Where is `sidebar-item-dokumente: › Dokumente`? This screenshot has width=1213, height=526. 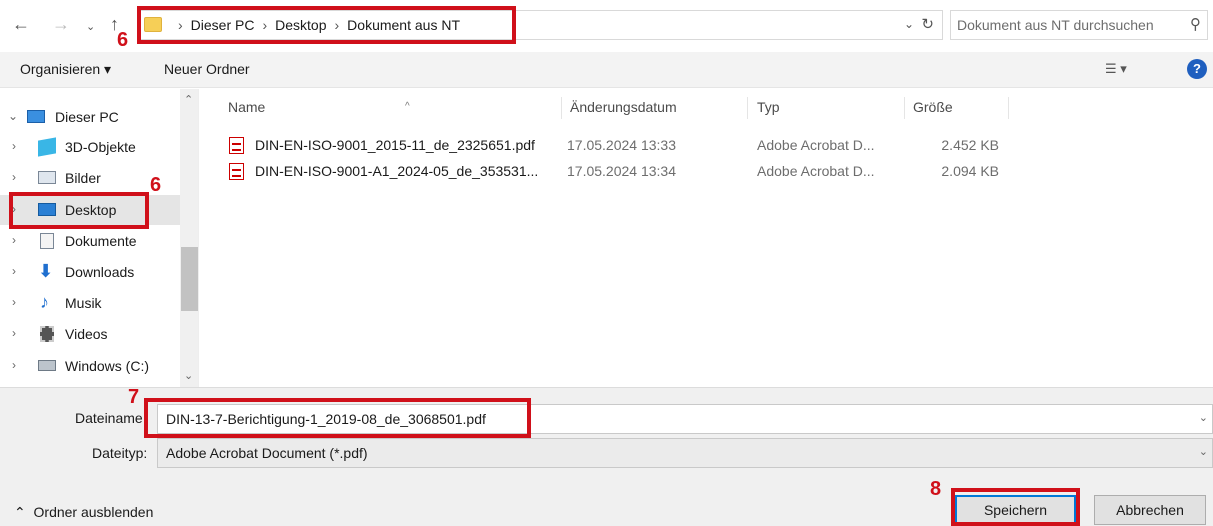 sidebar-item-dokumente: › Dokumente is located at coordinates (90, 241).